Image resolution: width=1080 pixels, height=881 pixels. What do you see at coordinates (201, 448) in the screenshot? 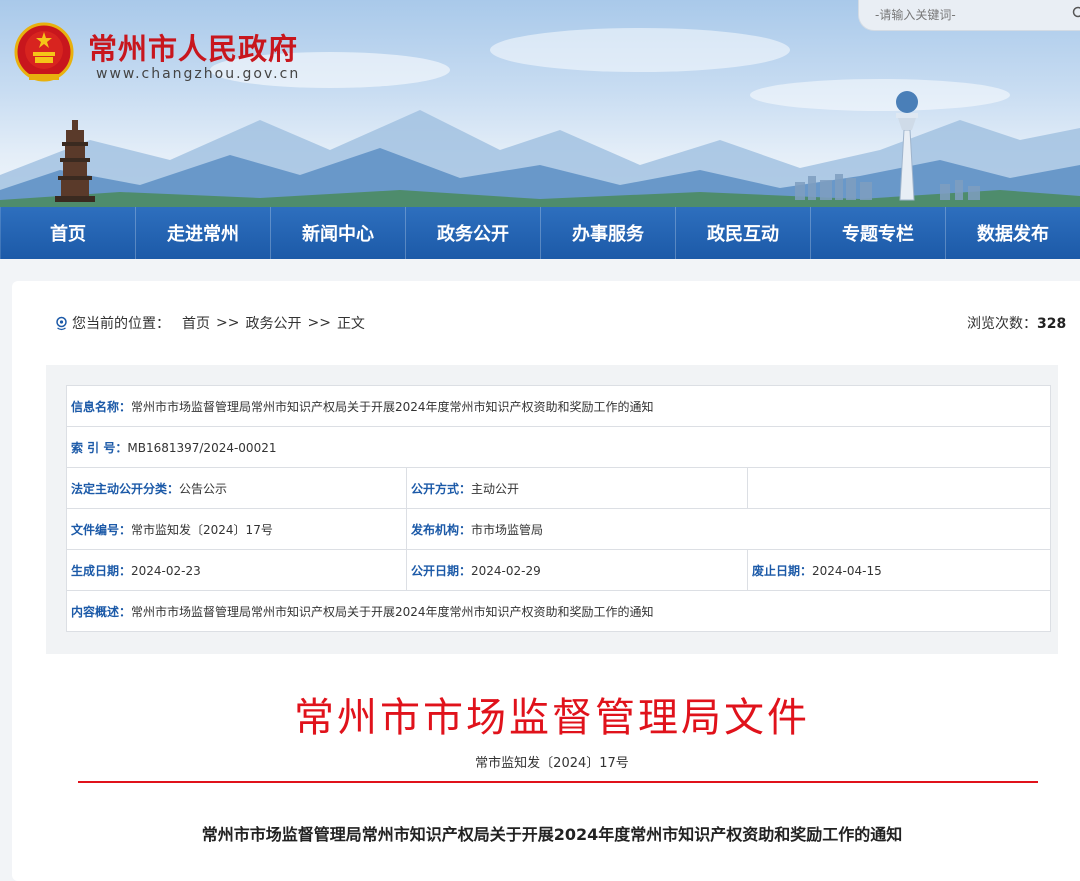
I see `info-index-value: MB1681397/2024-00021` at bounding box center [201, 448].